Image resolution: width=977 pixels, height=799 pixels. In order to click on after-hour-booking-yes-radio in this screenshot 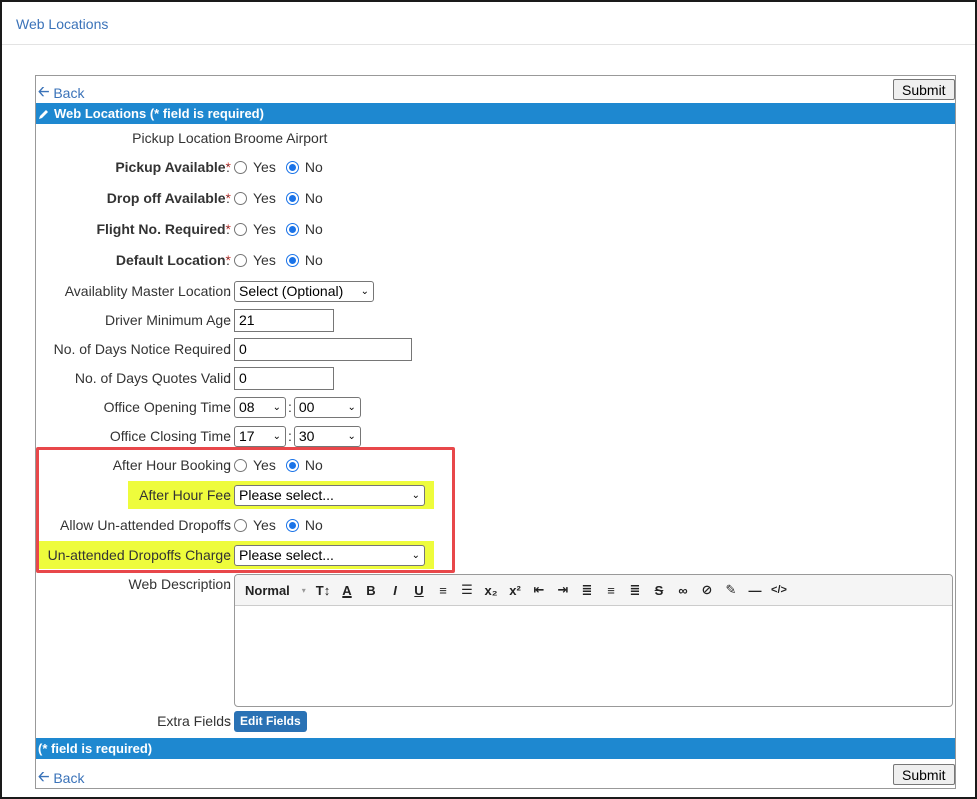, I will do `click(240, 465)`.